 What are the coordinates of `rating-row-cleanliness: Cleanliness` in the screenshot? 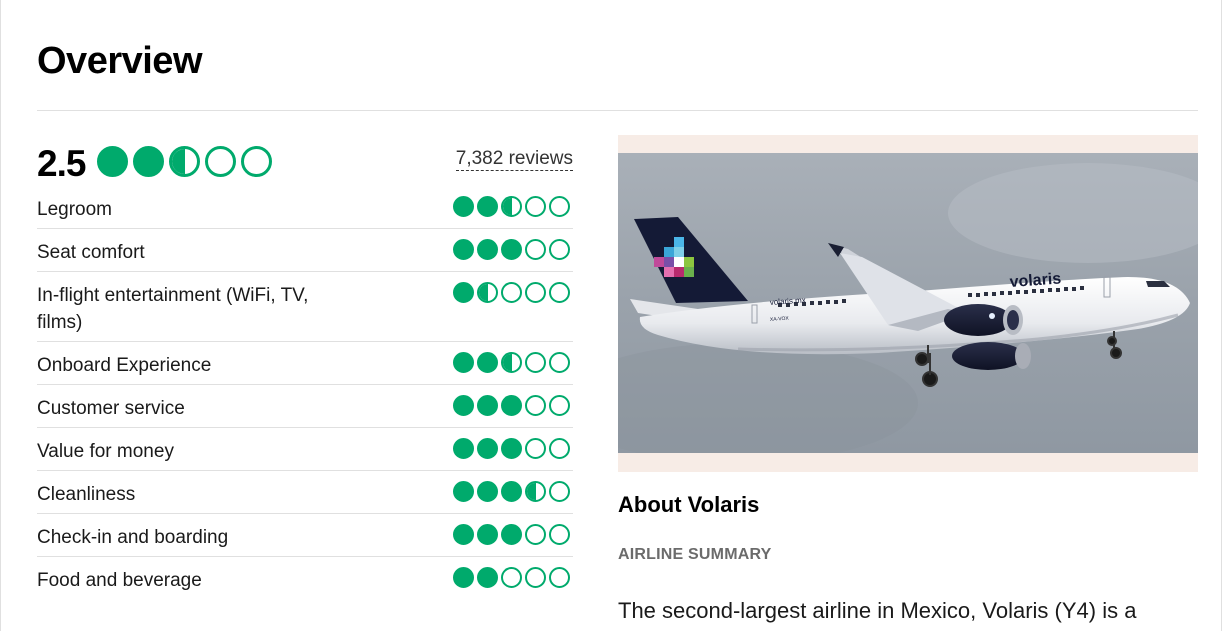 It's located at (305, 492).